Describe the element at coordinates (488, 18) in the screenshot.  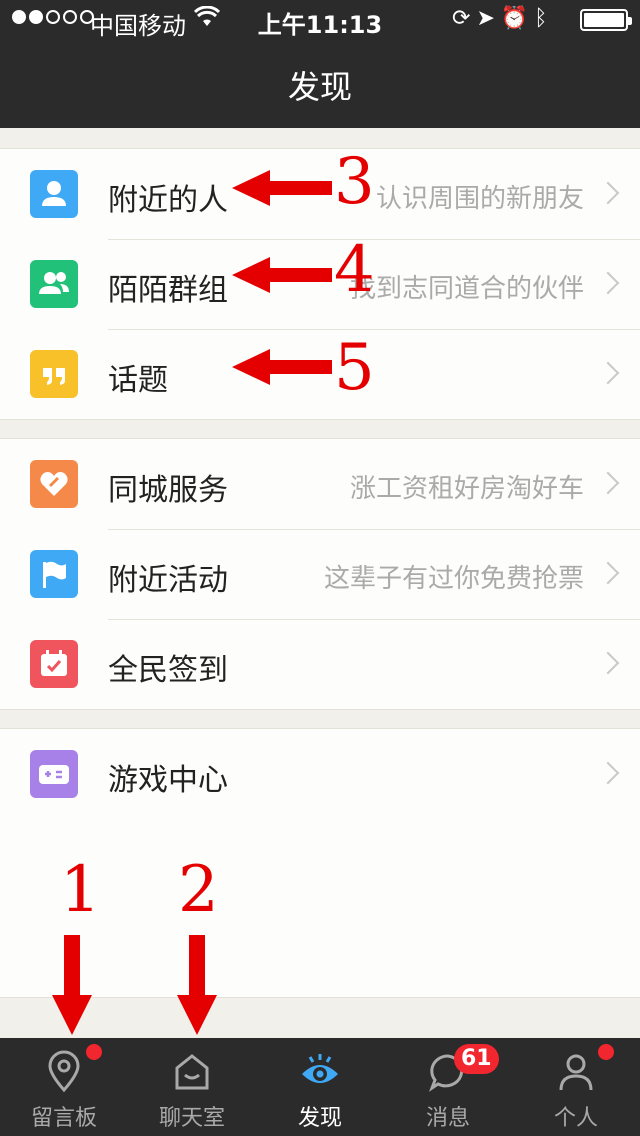
I see `location-arrow-icon: ➤` at that location.